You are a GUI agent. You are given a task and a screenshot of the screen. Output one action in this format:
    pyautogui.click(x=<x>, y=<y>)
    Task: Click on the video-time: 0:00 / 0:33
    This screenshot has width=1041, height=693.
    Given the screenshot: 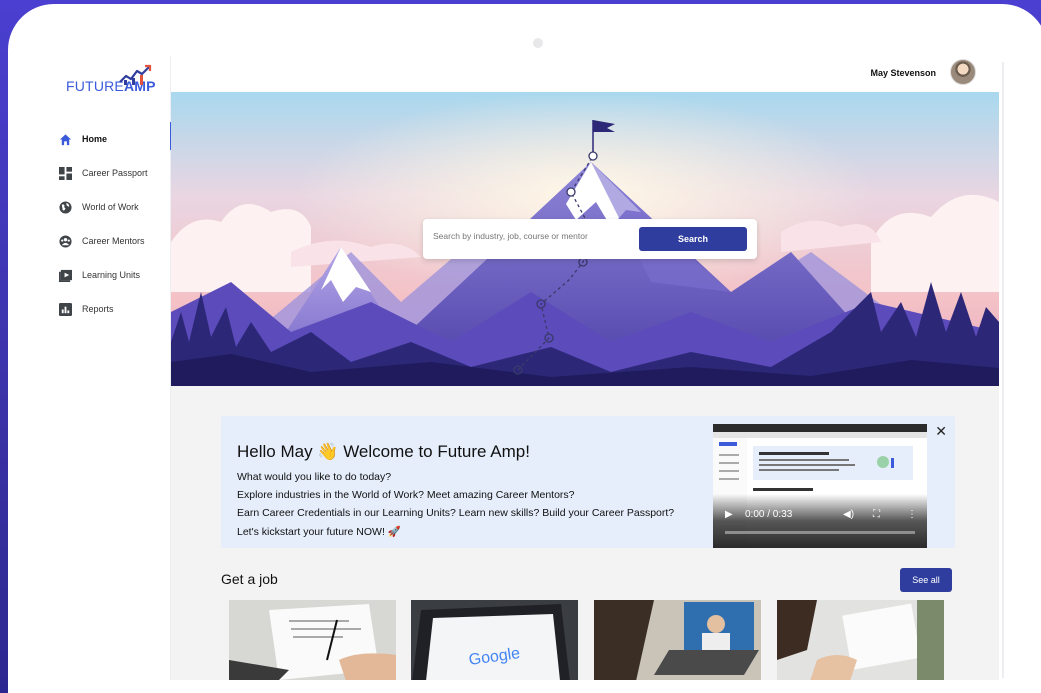 What is the action you would take?
    pyautogui.click(x=769, y=514)
    